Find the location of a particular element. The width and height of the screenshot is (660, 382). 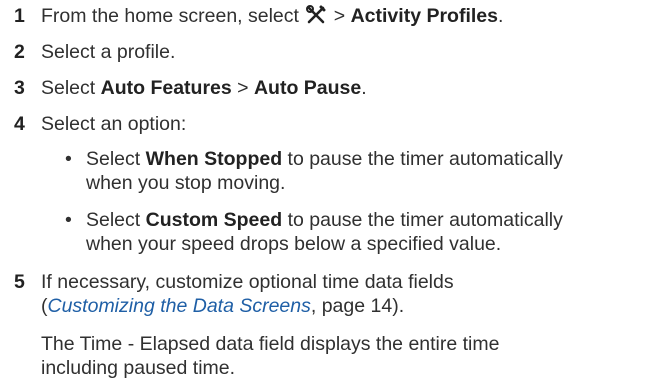

option-line-2: when you stop moving. is located at coordinates (186, 183).